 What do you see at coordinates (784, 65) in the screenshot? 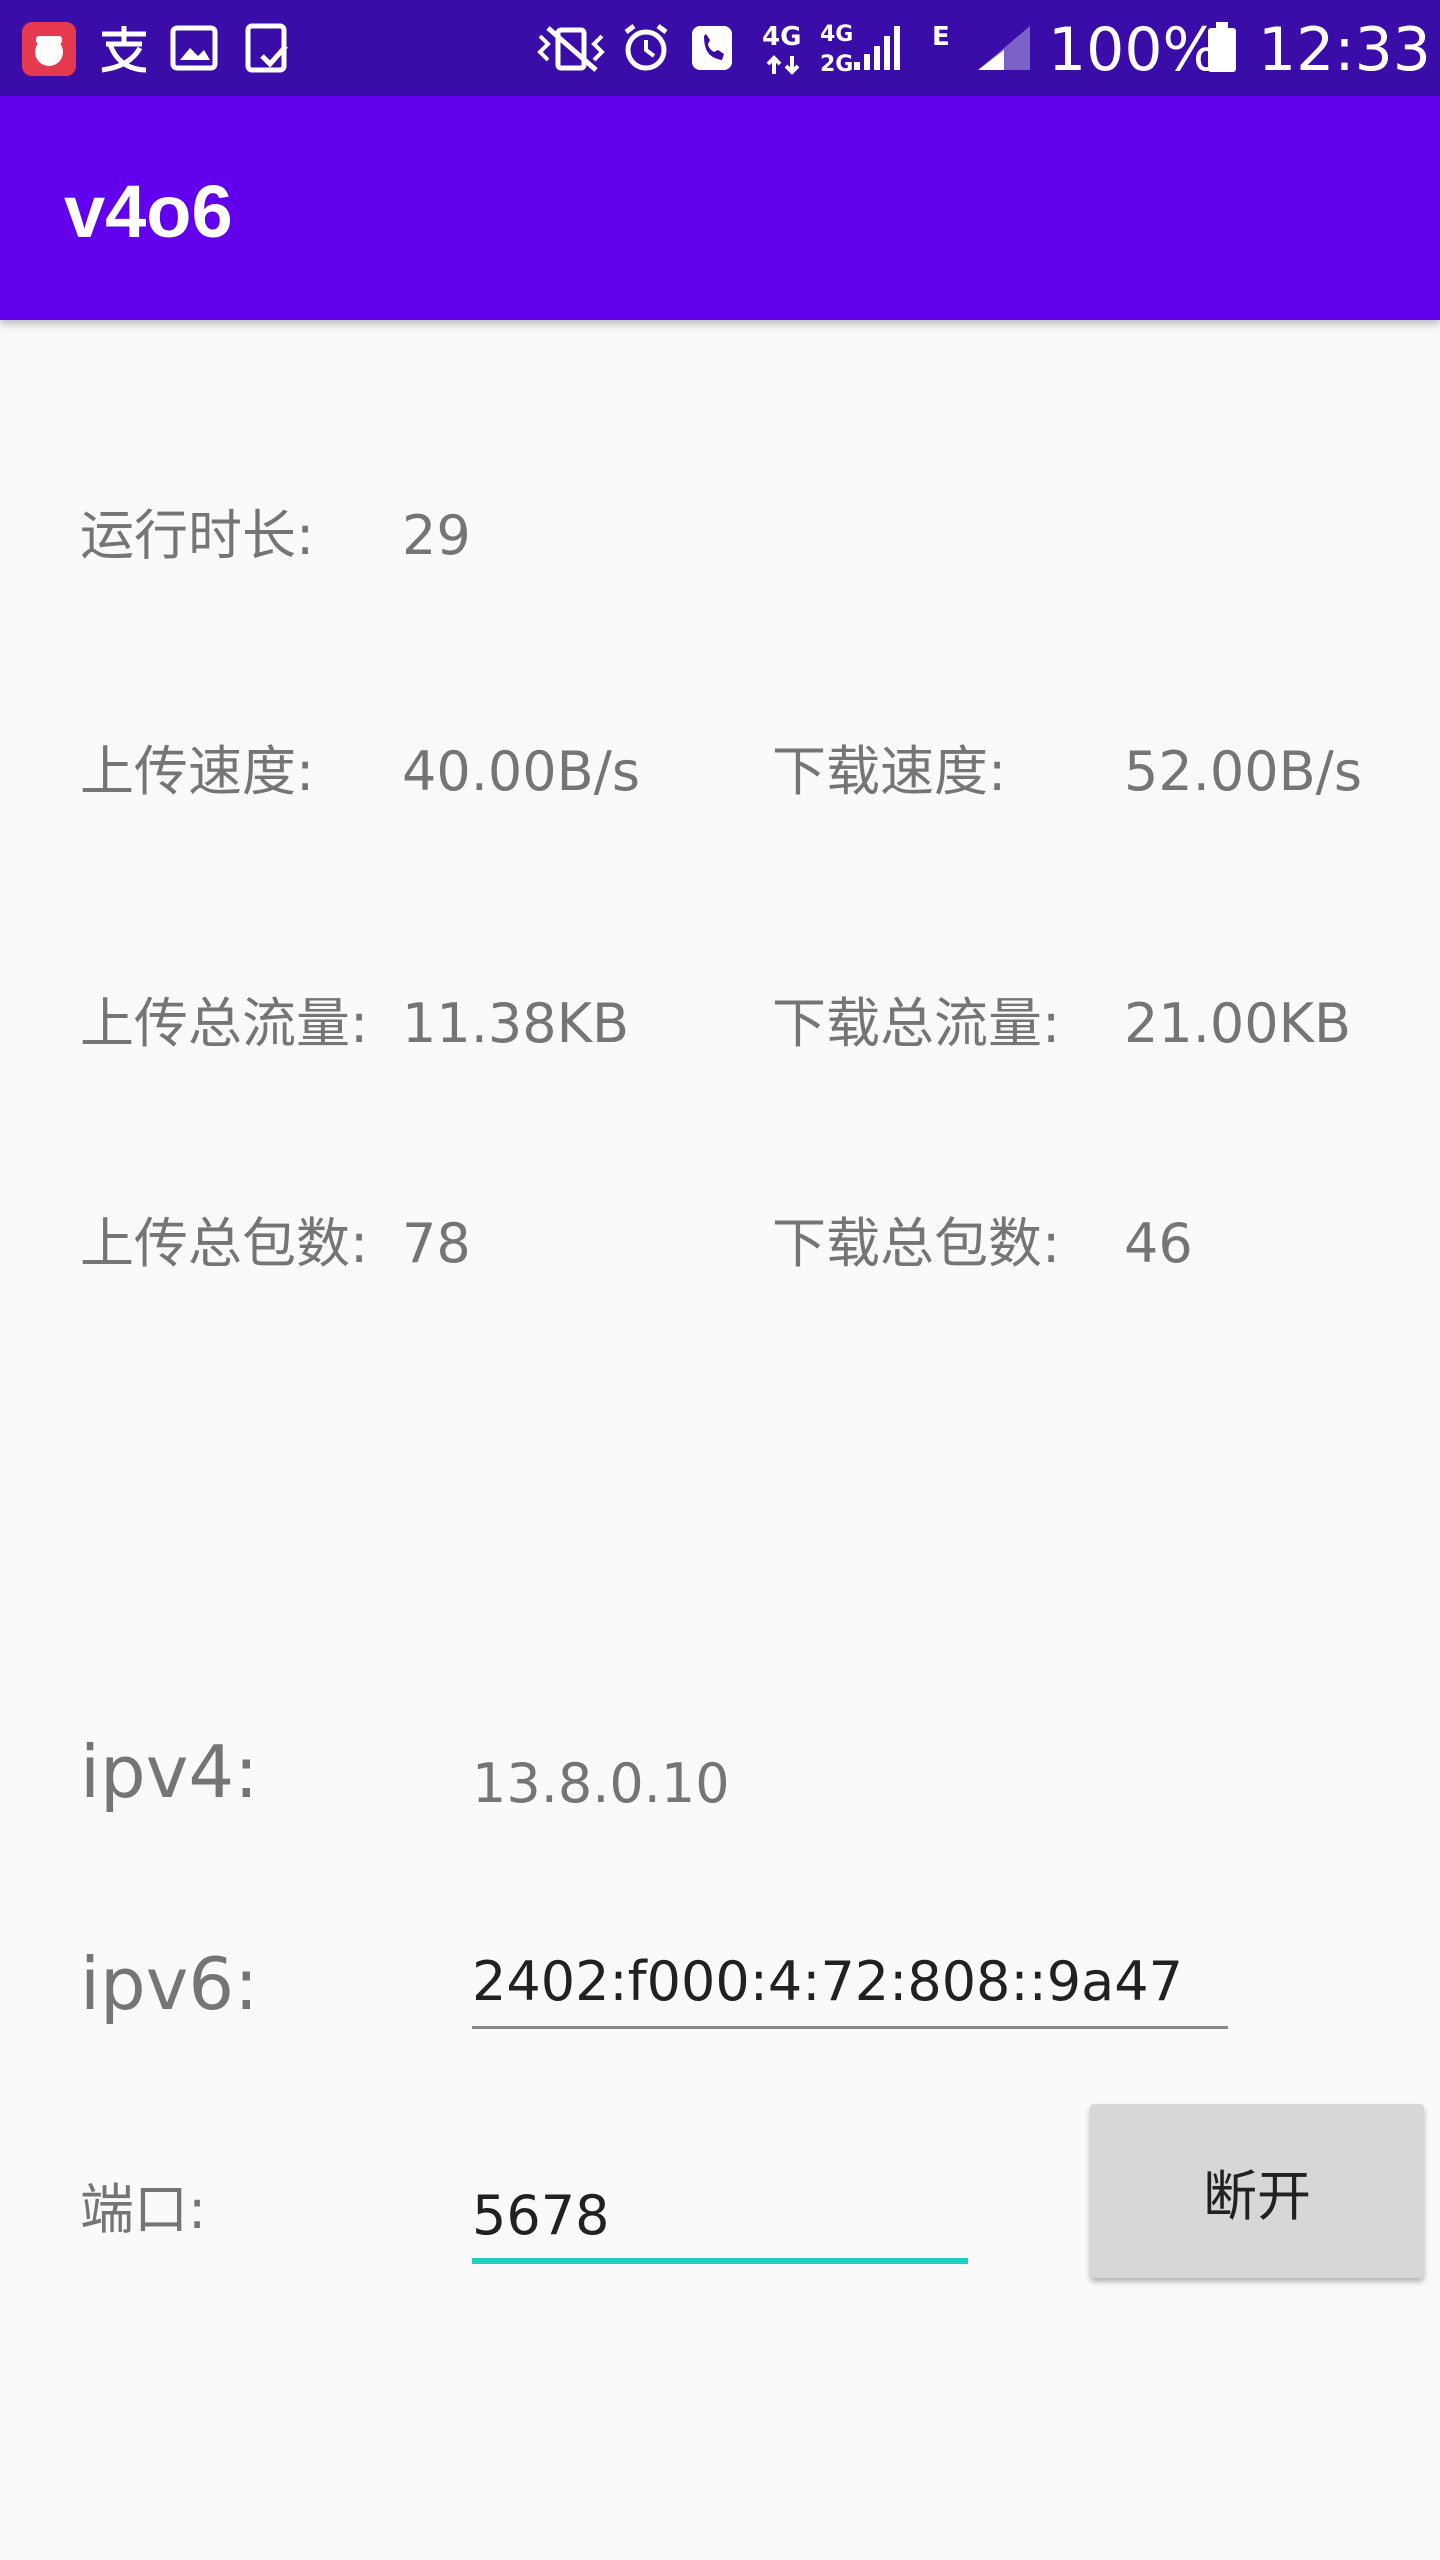
I see `data-arrows-icon` at bounding box center [784, 65].